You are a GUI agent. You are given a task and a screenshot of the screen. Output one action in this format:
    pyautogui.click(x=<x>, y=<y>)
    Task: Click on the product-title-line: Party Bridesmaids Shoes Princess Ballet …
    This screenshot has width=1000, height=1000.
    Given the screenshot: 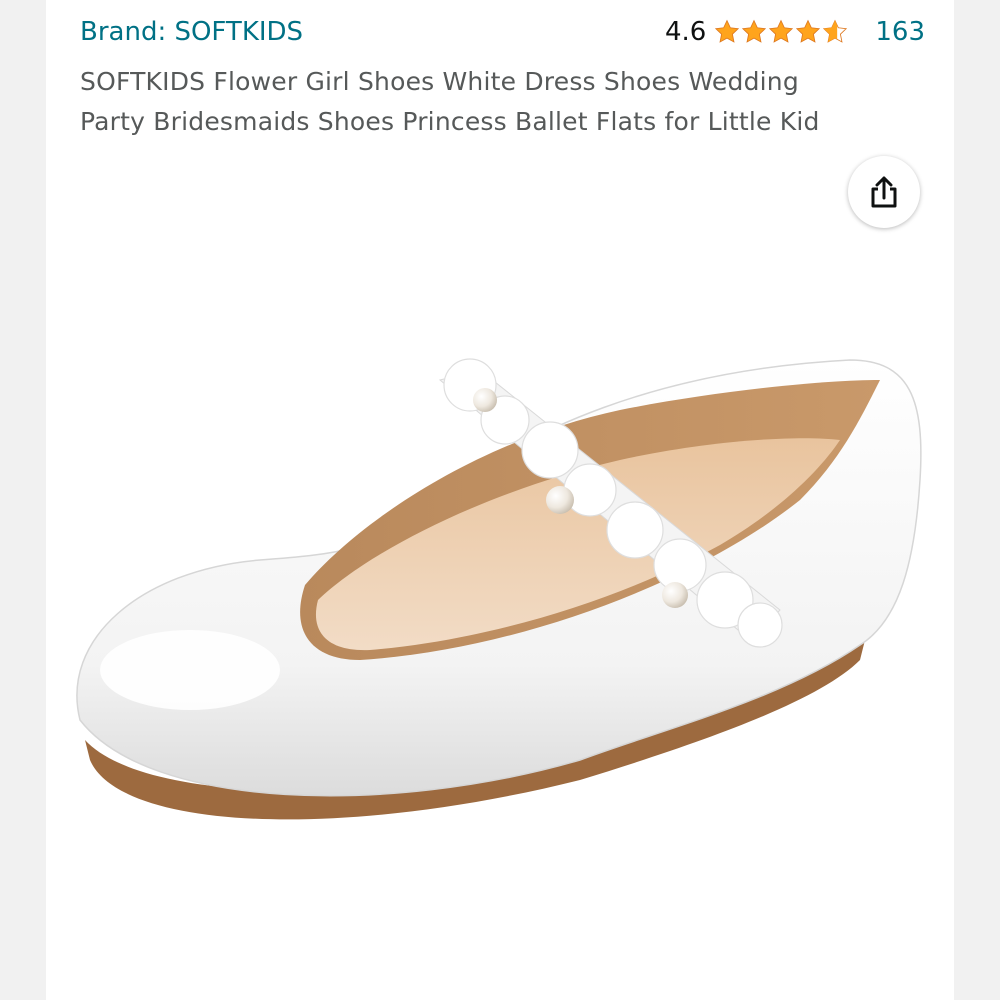 What is the action you would take?
    pyautogui.click(x=450, y=121)
    